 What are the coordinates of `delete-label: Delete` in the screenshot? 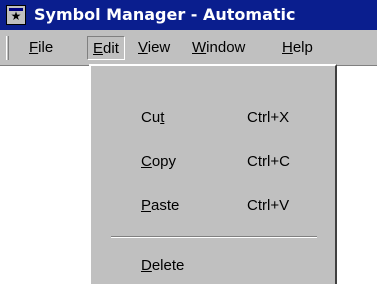 It's located at (162, 265).